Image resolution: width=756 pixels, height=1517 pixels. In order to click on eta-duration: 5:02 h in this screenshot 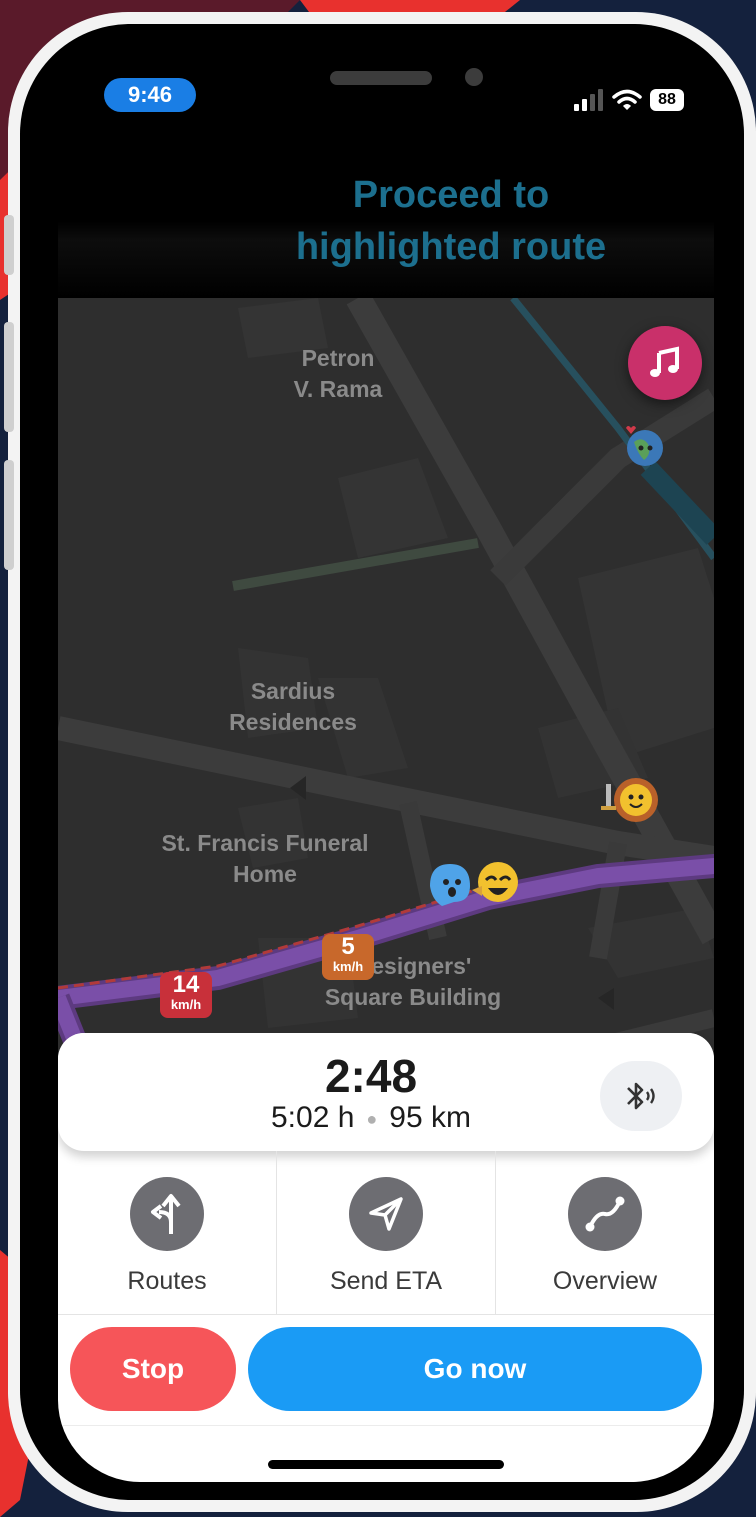, I will do `click(313, 1117)`.